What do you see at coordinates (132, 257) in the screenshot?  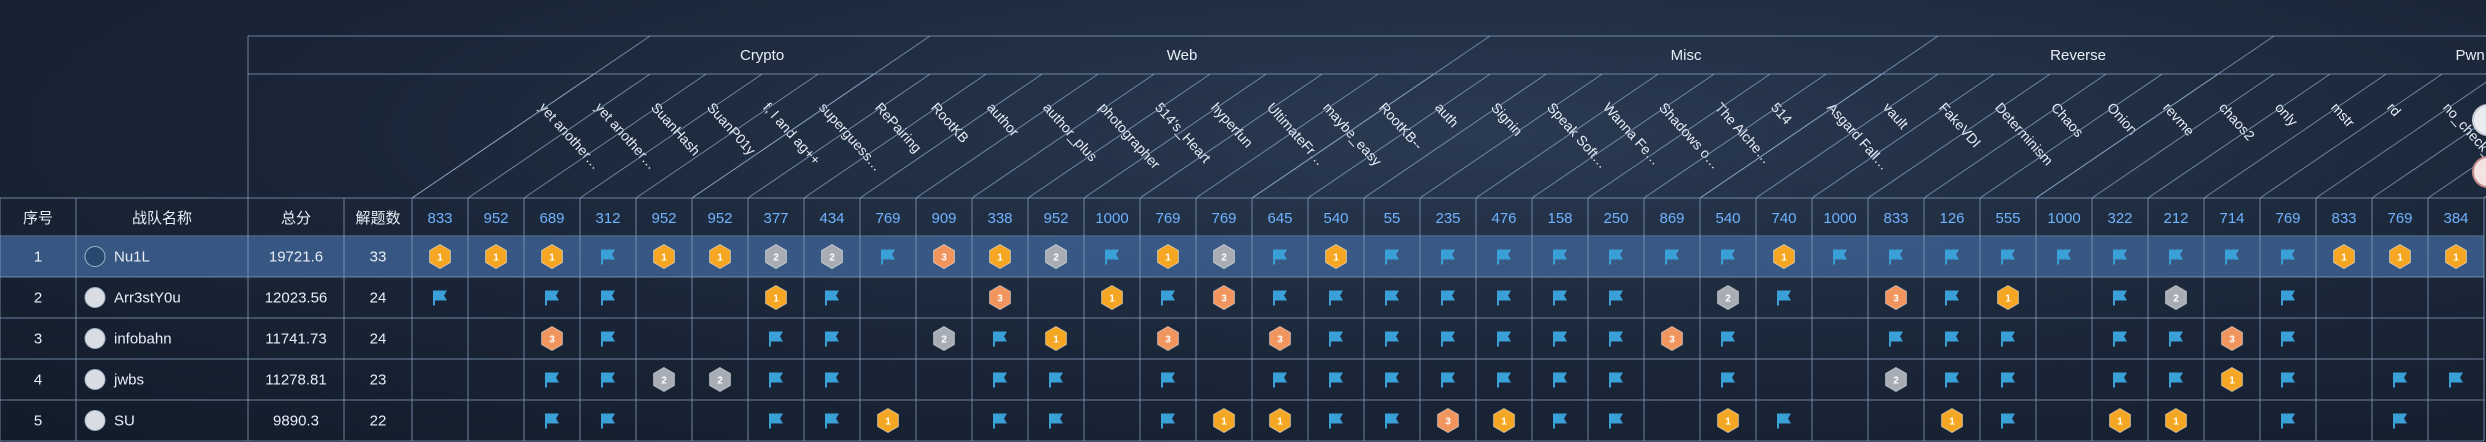 I see `team-name: Nu1L` at bounding box center [132, 257].